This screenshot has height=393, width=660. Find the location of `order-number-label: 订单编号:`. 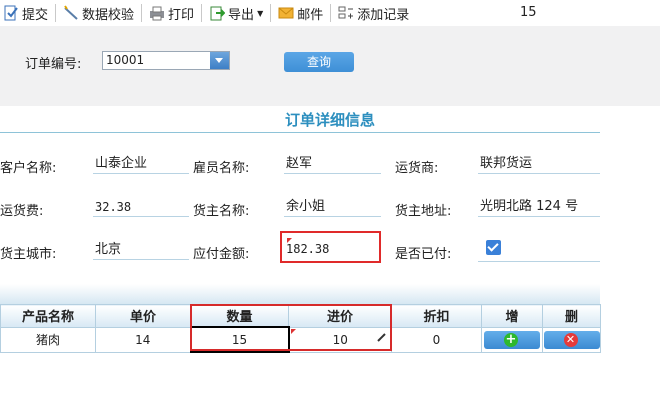

order-number-label: 订单编号: is located at coordinates (53, 64).